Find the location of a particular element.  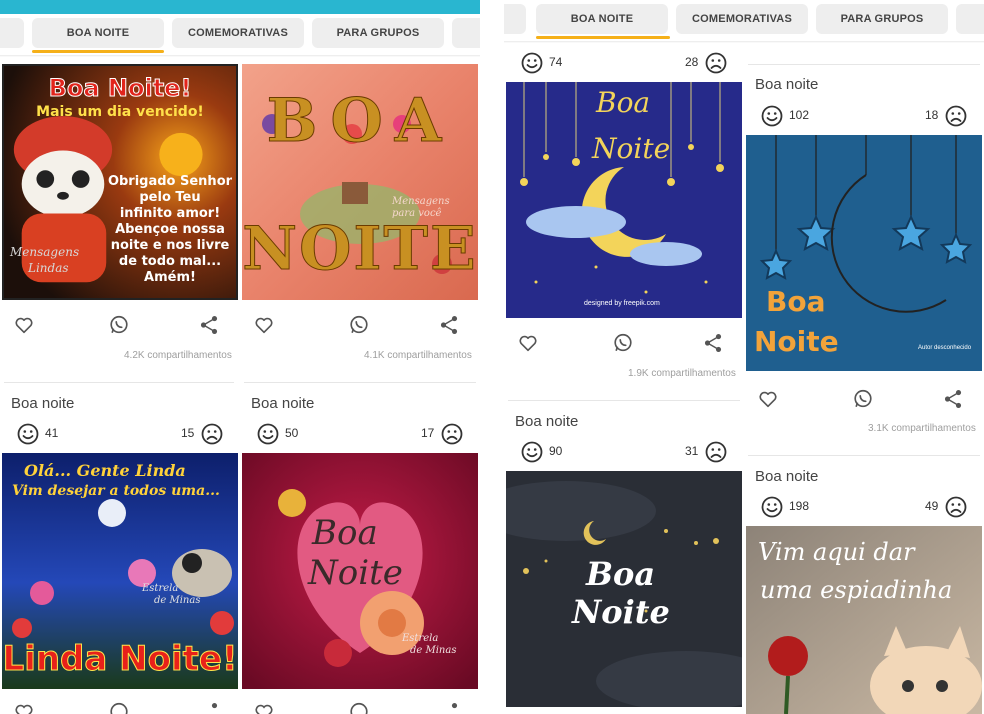

reaction-row: 74 28 is located at coordinates (624, 63).